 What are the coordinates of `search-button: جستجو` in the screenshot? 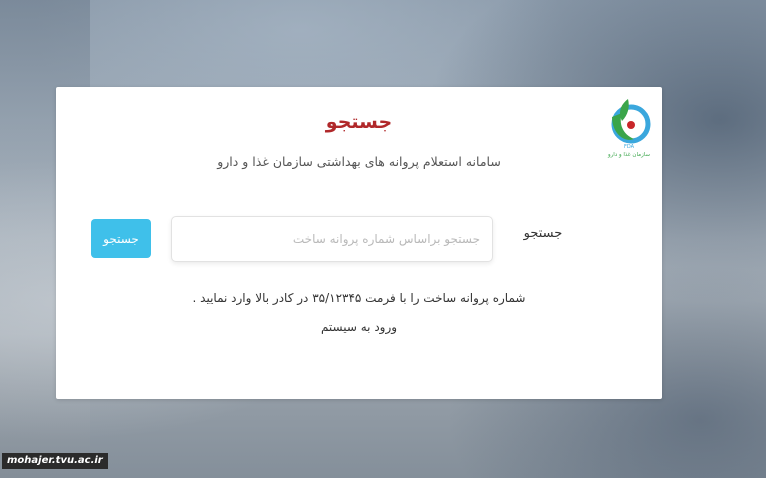 It's located at (121, 238).